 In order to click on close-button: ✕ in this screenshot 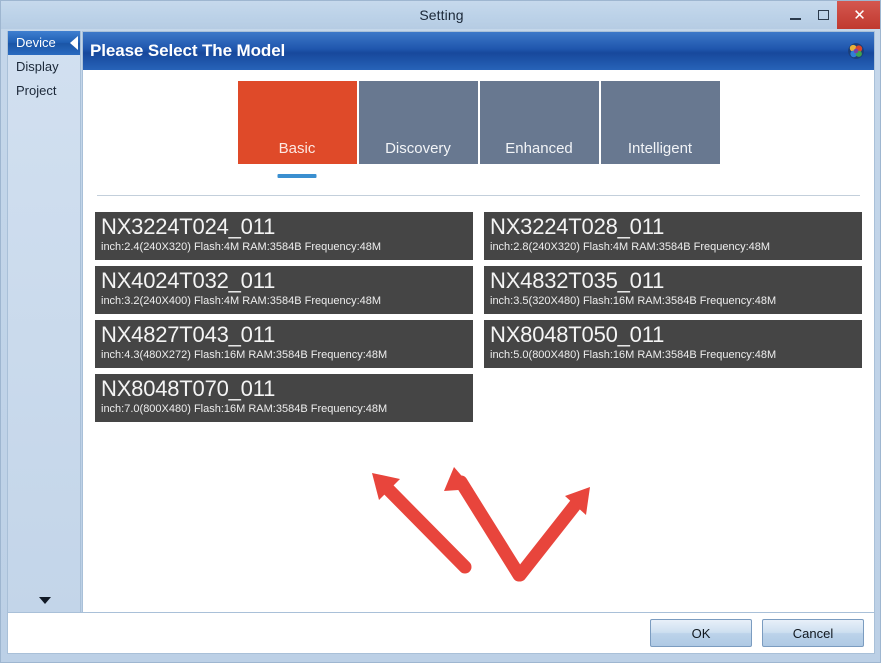, I will do `click(858, 15)`.